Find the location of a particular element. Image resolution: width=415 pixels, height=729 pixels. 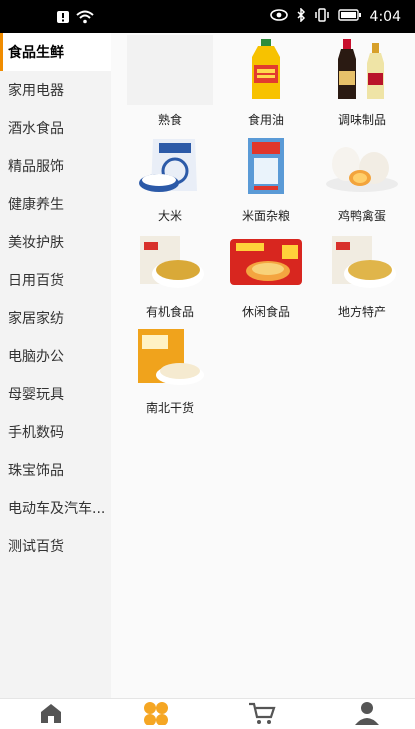

sidebar-item-label: 家用电器 is located at coordinates (36, 91).